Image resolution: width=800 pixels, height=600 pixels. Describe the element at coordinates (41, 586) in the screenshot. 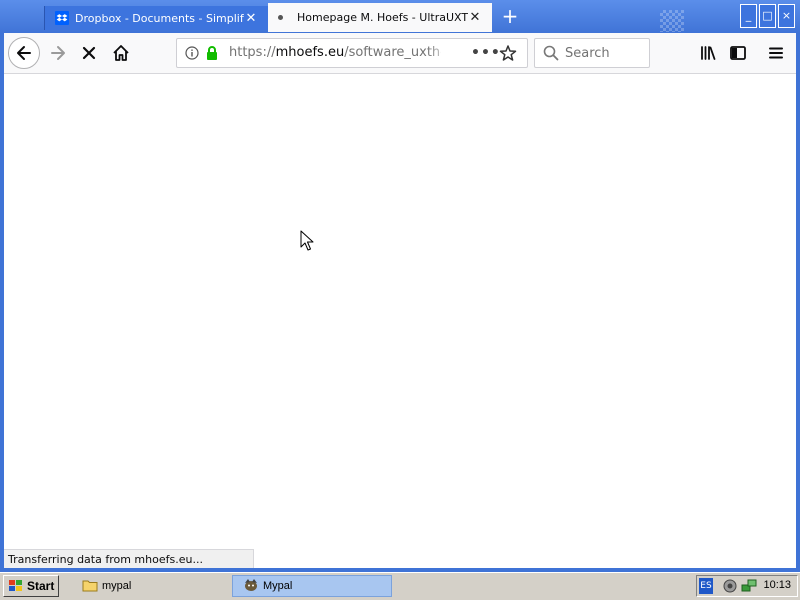

I see `start-label: Start` at that location.